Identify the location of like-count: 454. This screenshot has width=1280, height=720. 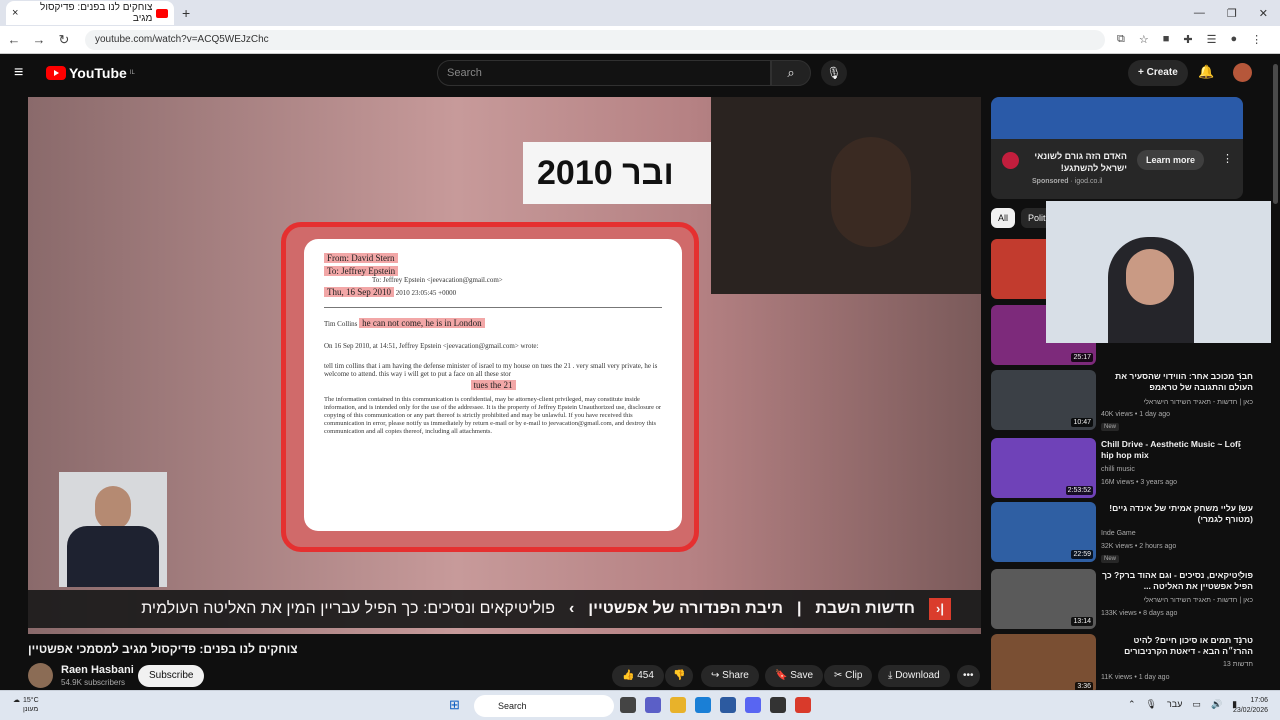
(645, 675).